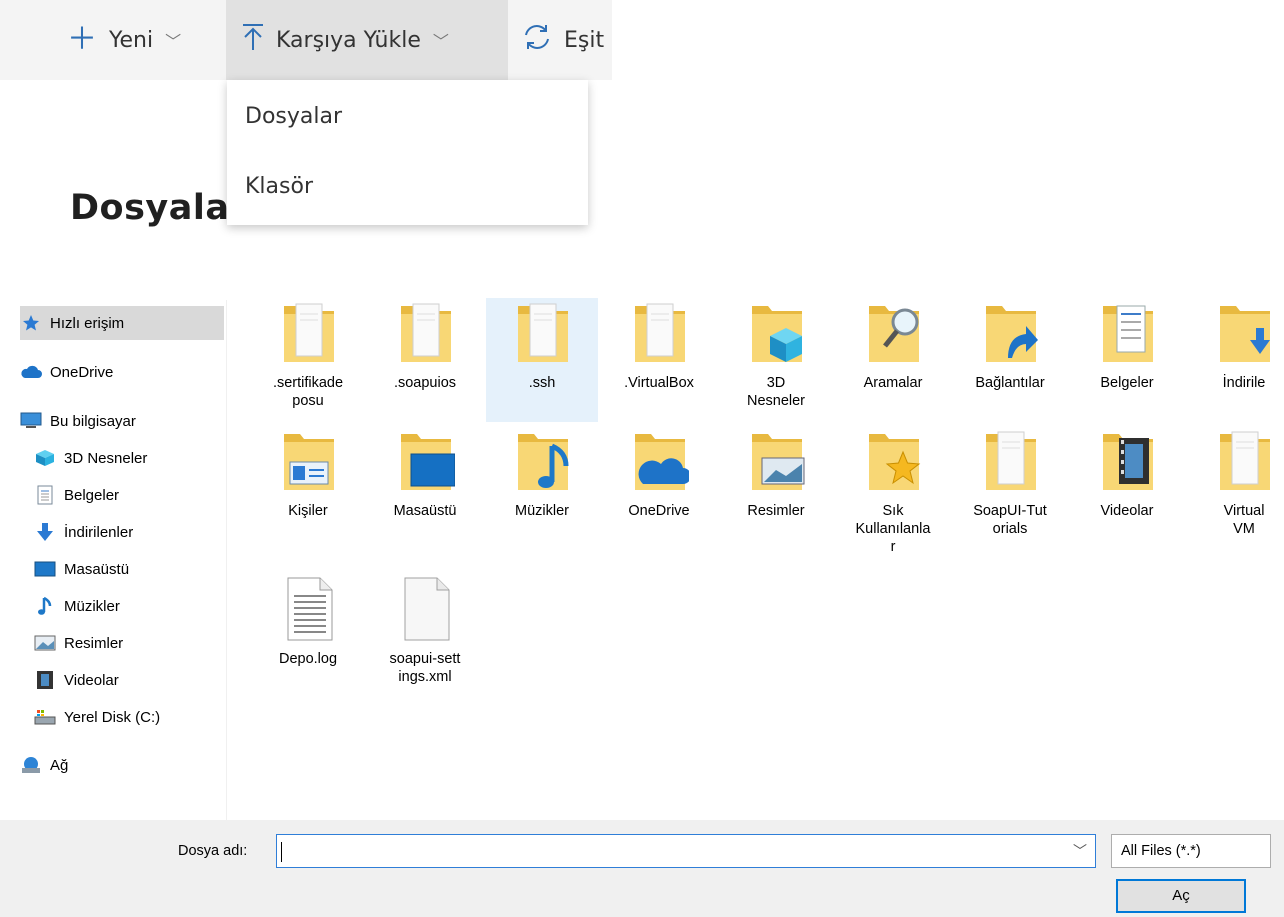 Image resolution: width=1284 pixels, height=917 pixels. What do you see at coordinates (893, 529) in the screenshot?
I see `file-item-name: Sık Kullanılanla r` at bounding box center [893, 529].